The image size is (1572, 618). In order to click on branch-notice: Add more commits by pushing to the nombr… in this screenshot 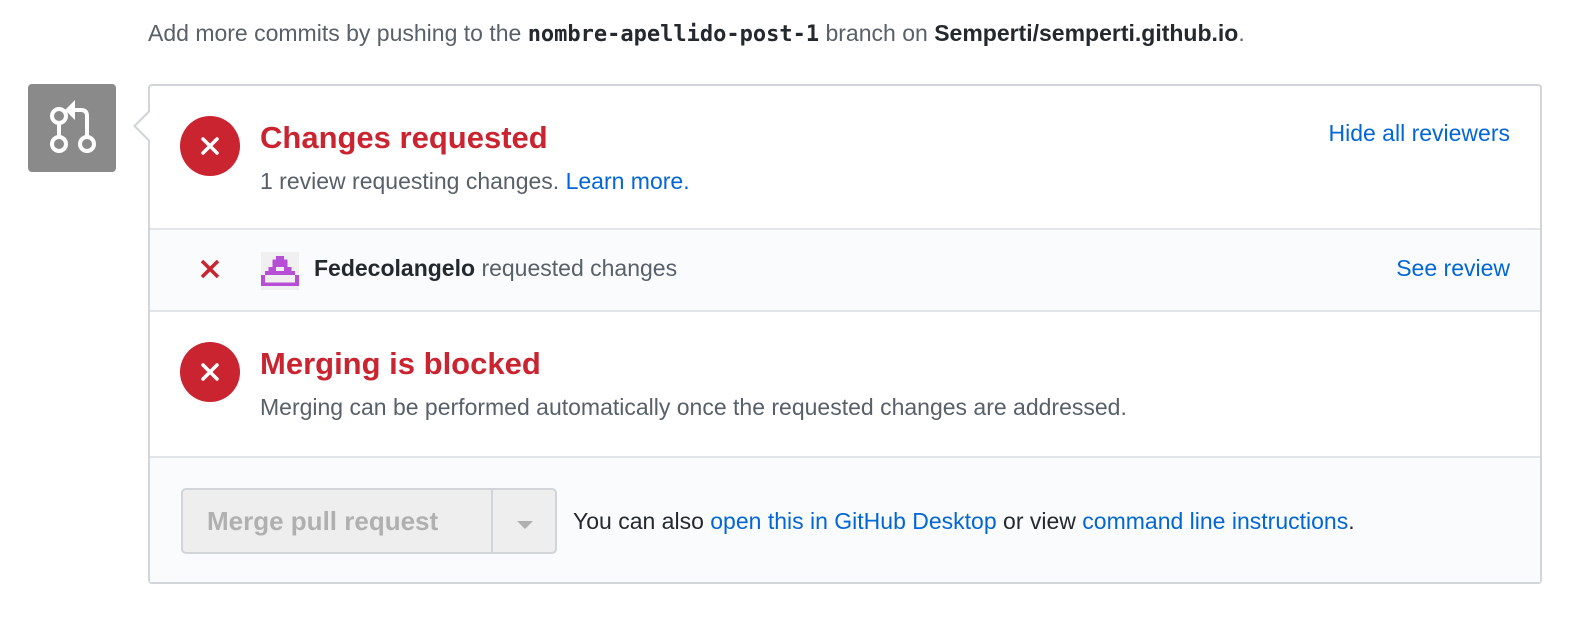, I will do `click(696, 33)`.